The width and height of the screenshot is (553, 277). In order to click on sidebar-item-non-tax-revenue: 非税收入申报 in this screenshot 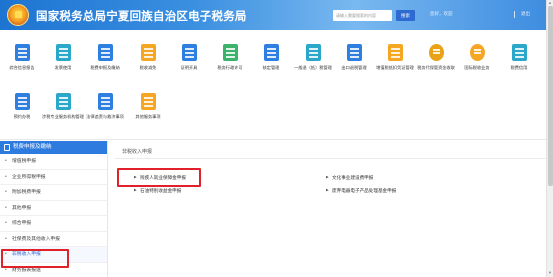, I will do `click(53, 255)`.